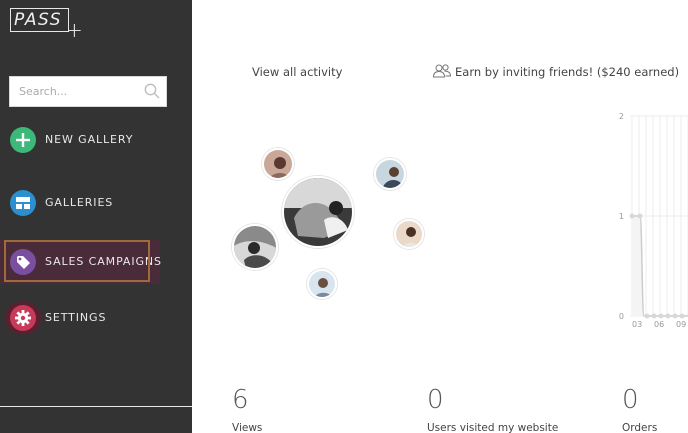 This screenshot has width=688, height=433. Describe the element at coordinates (621, 116) in the screenshot. I see `chart-y-tick-label: 2` at that location.